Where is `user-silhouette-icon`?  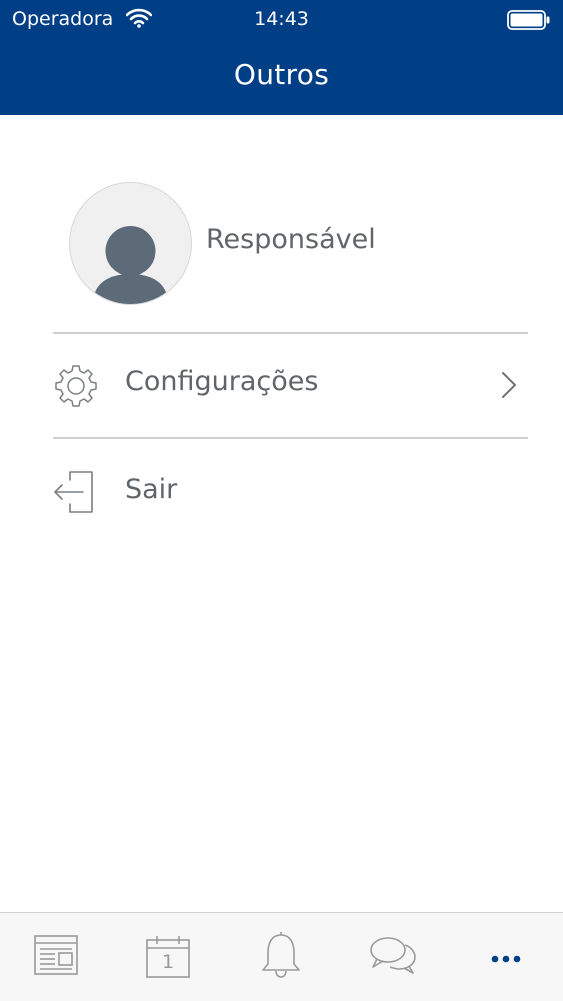
user-silhouette-icon is located at coordinates (130, 243).